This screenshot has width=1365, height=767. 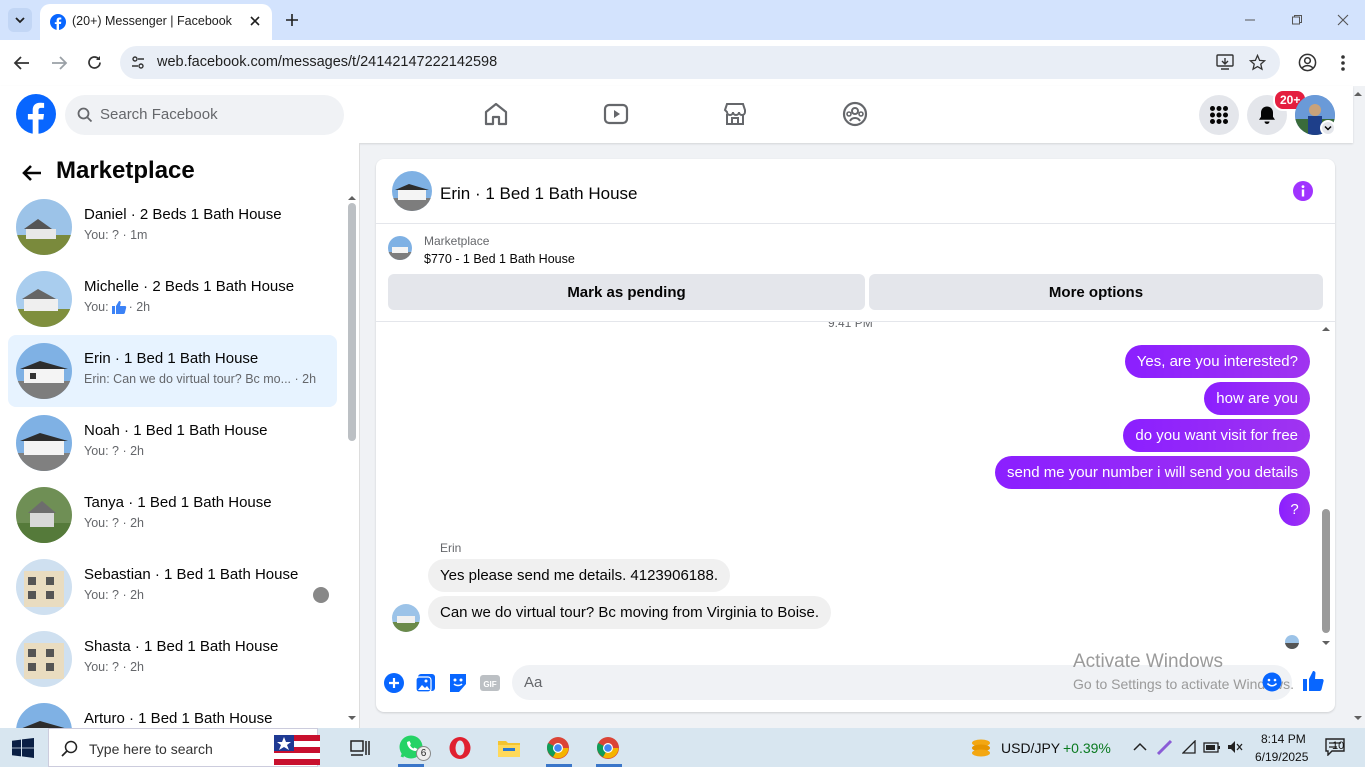 I want to click on restore-button, so click(x=1297, y=20).